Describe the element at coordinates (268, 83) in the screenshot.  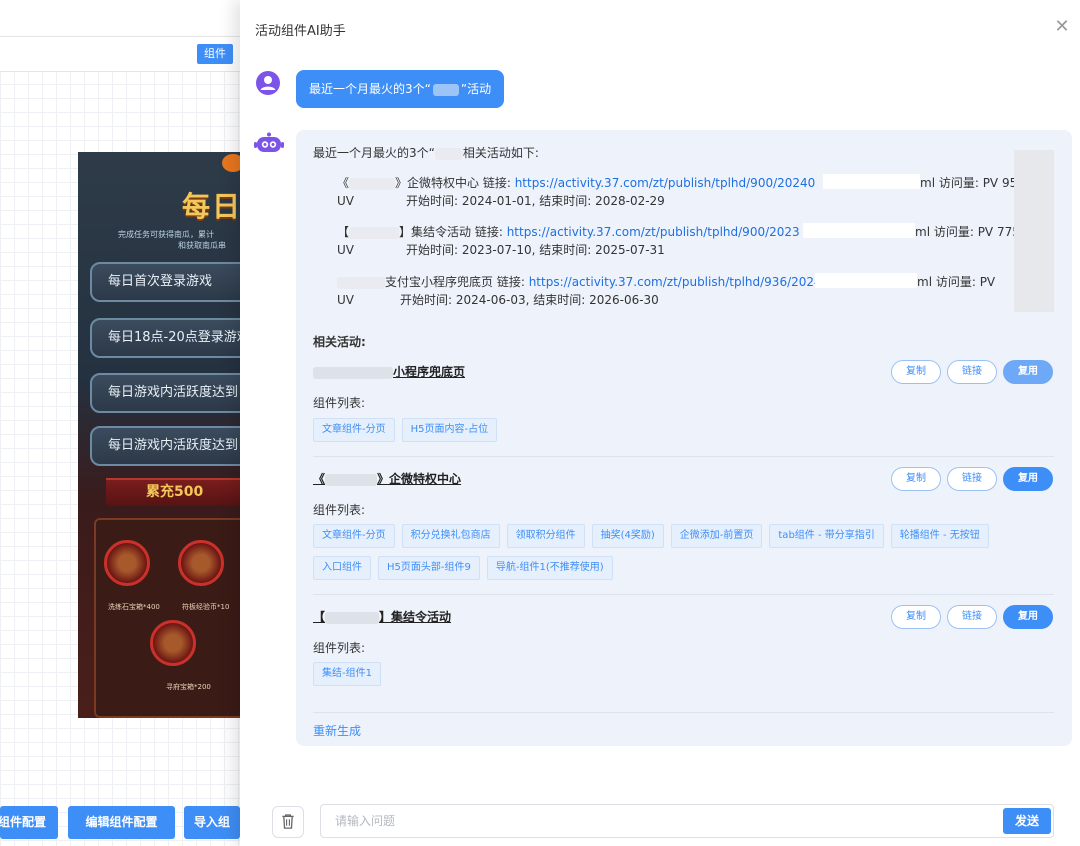
I see `user-avatar-icon` at that location.